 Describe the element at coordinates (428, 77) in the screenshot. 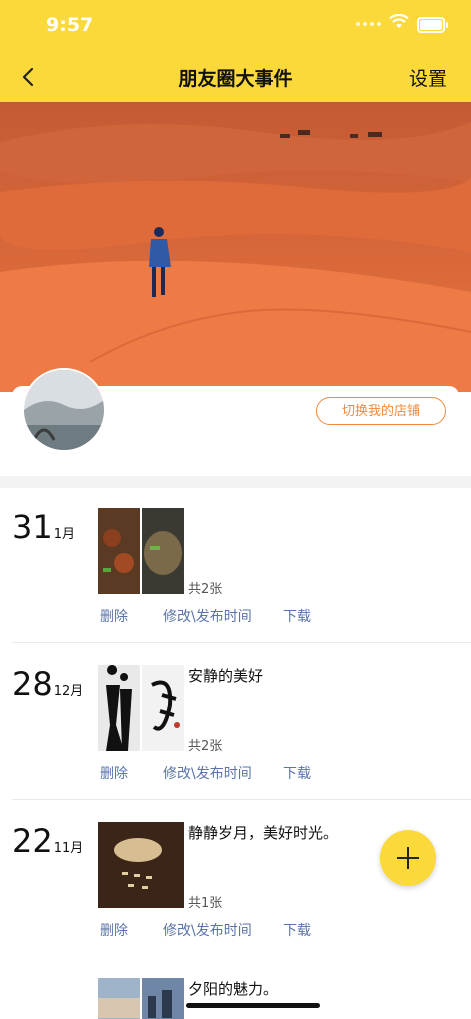

I see `settings-button: 设置` at that location.